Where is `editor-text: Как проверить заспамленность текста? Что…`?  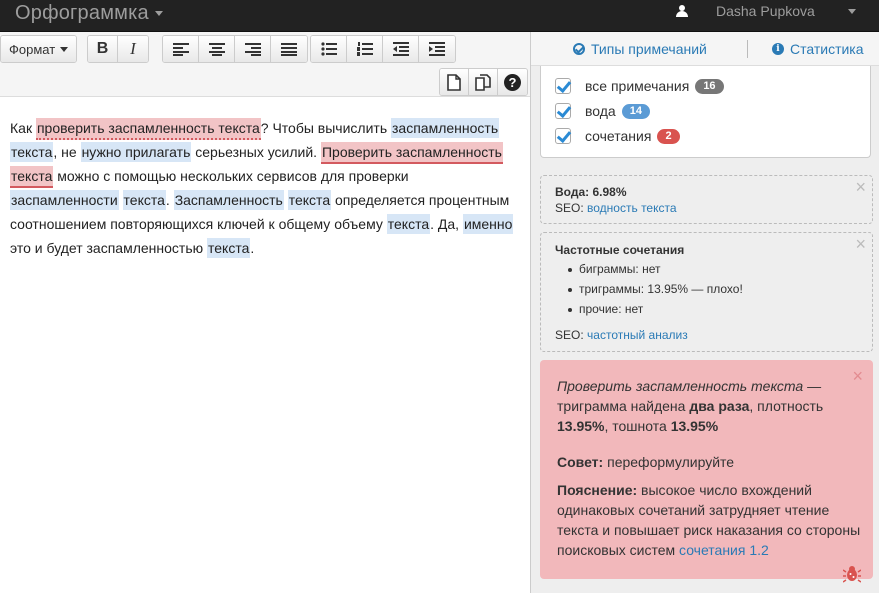
editor-text: Как проверить заспамленность текста? Что… is located at coordinates (265, 188).